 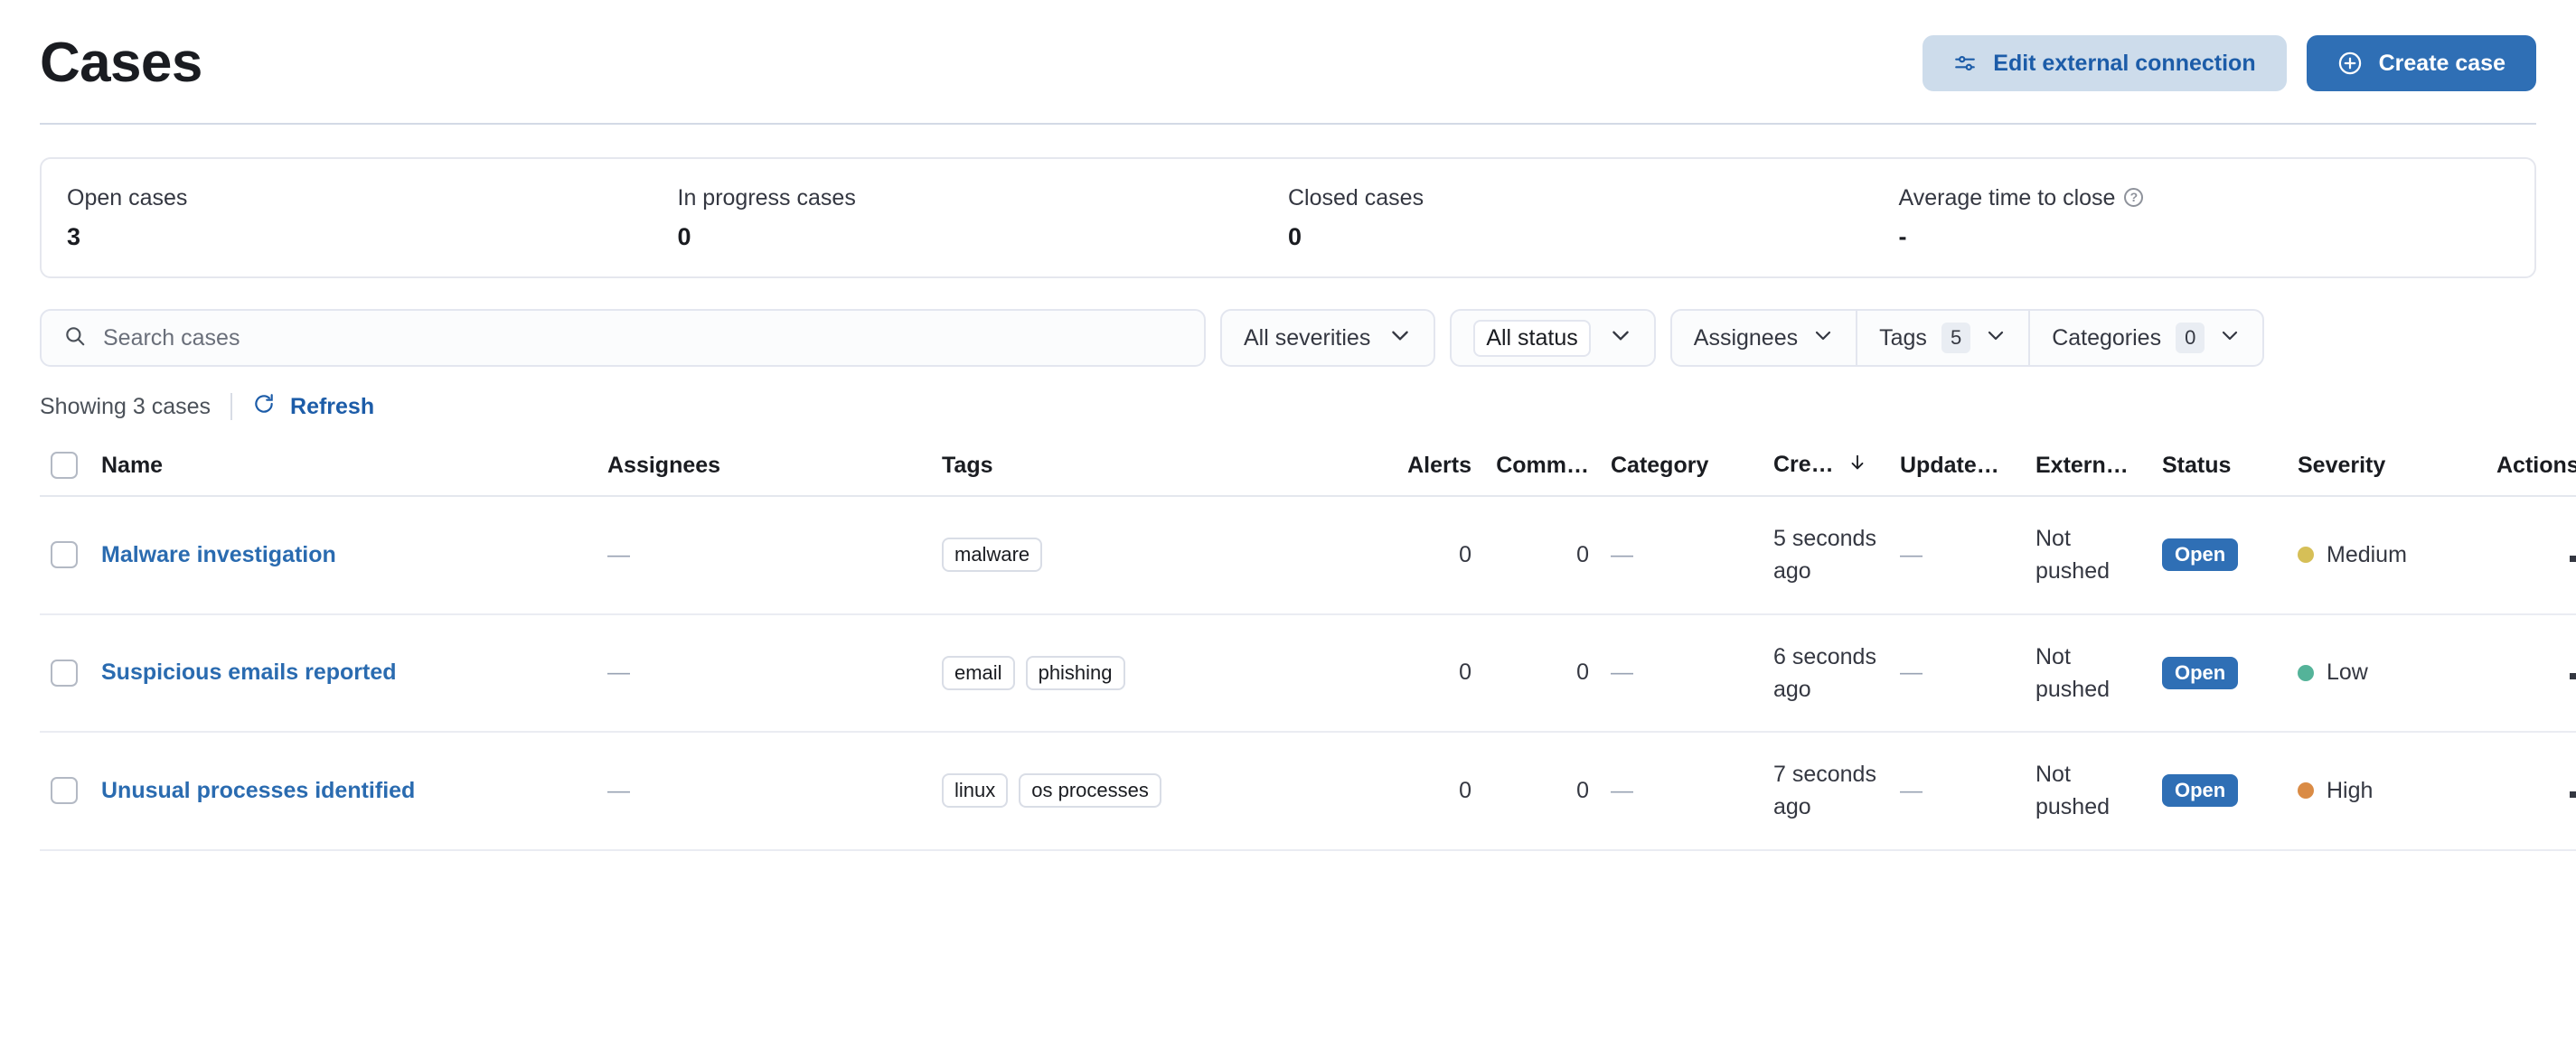 I want to click on categories-filter-label: Categories, so click(x=2107, y=337).